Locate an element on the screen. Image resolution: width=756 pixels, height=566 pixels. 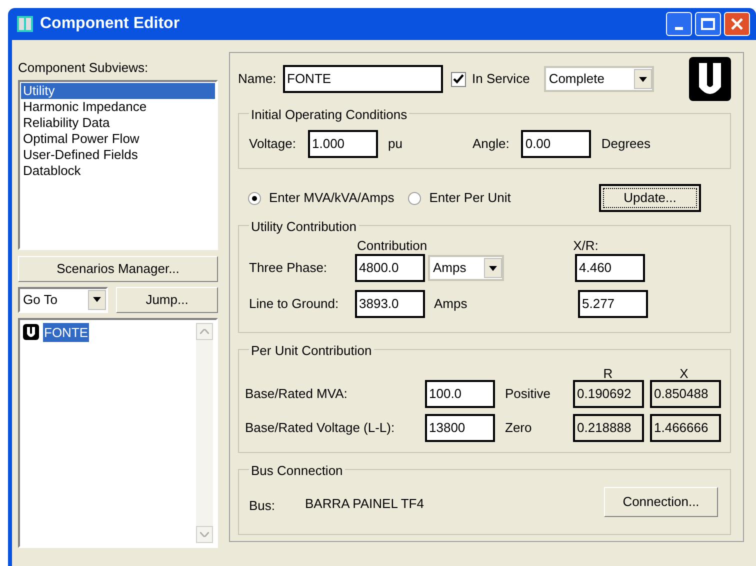
readonly-field: 0.218888 is located at coordinates (608, 428).